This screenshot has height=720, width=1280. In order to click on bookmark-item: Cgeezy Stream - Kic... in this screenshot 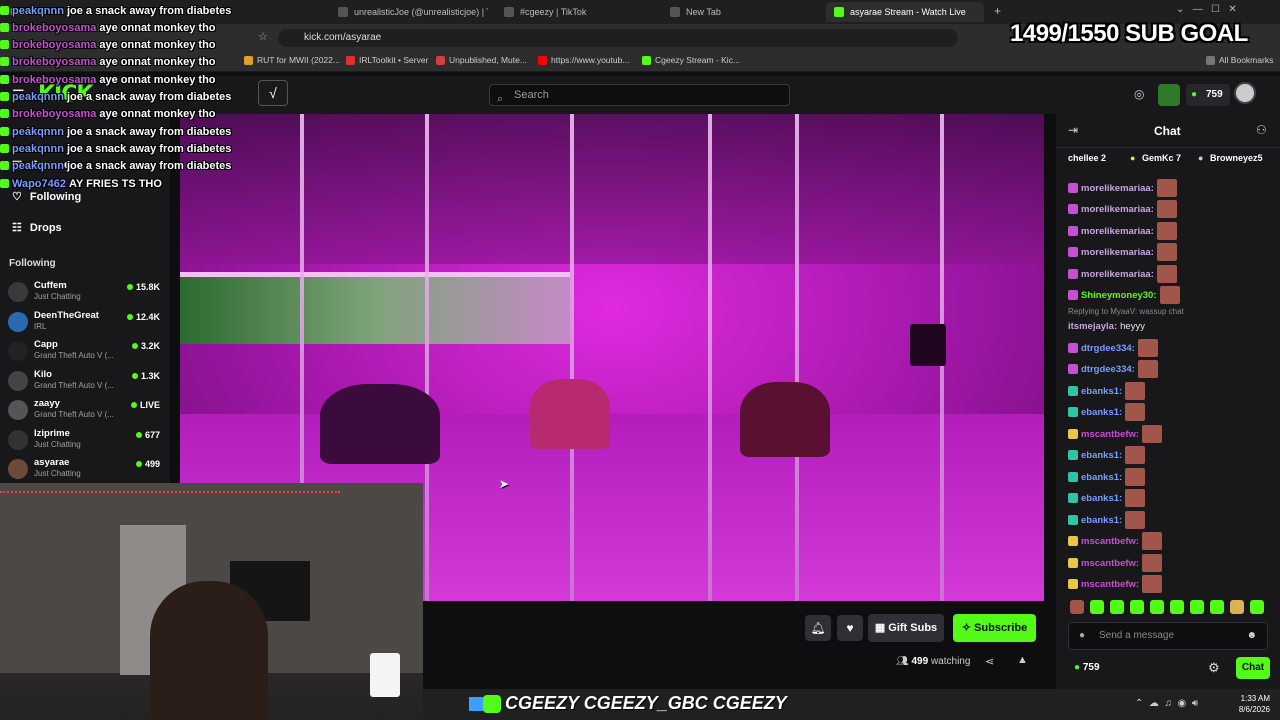, I will do `click(691, 60)`.